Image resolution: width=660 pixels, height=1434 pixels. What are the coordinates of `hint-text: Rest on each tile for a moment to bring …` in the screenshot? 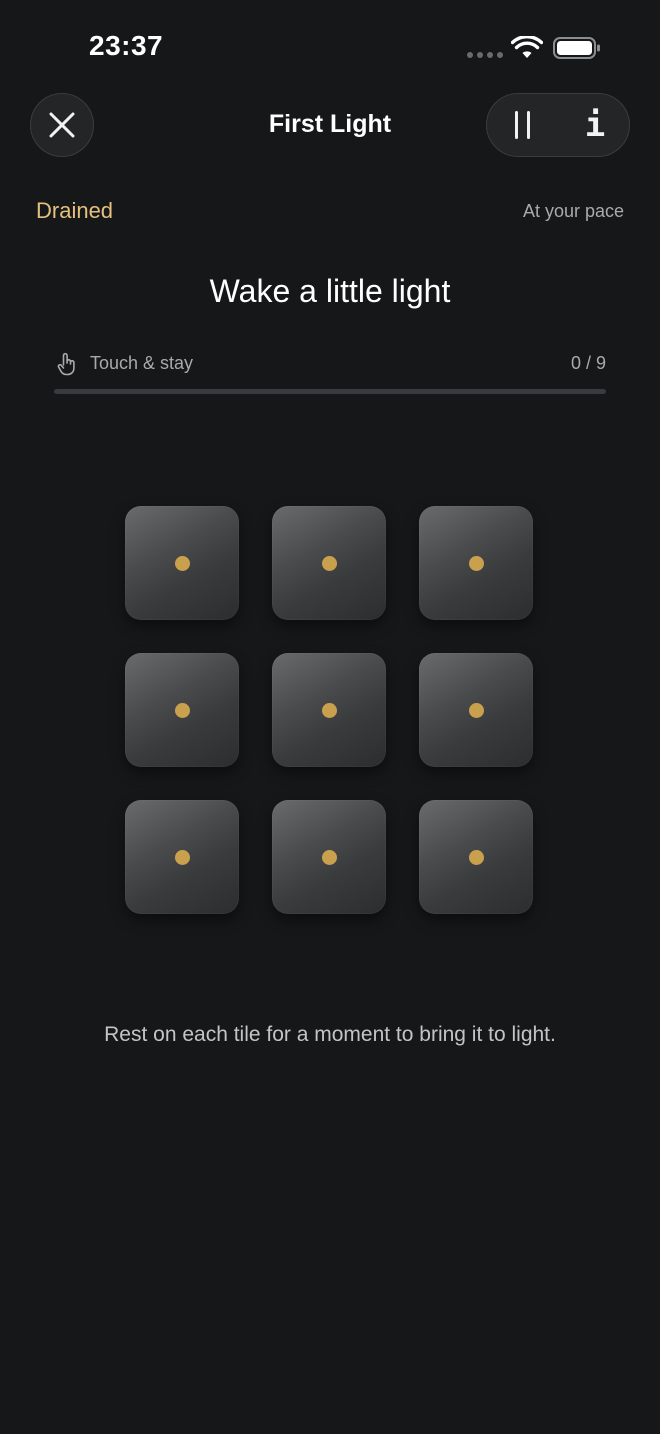 It's located at (330, 1034).